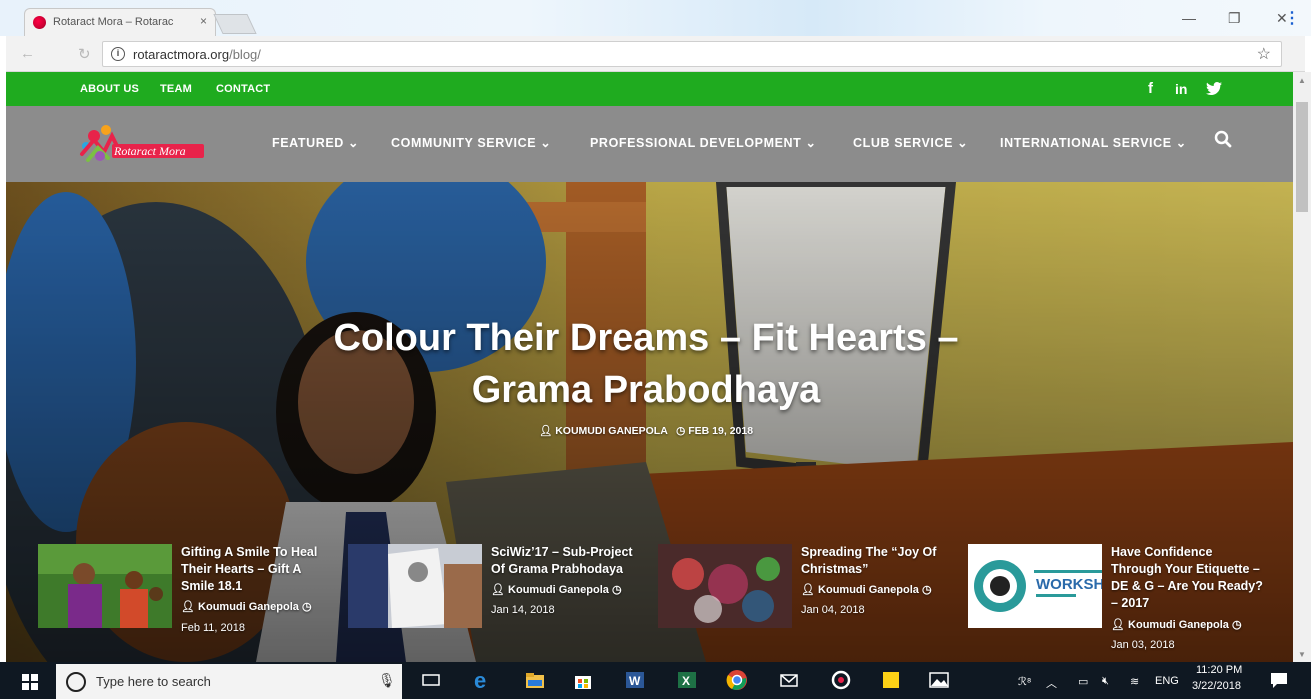 Image resolution: width=1311 pixels, height=699 pixels. Describe the element at coordinates (696, 143) in the screenshot. I see `nav-professional-development-label: PROFESSIONAL DEVELOPMENT` at that location.